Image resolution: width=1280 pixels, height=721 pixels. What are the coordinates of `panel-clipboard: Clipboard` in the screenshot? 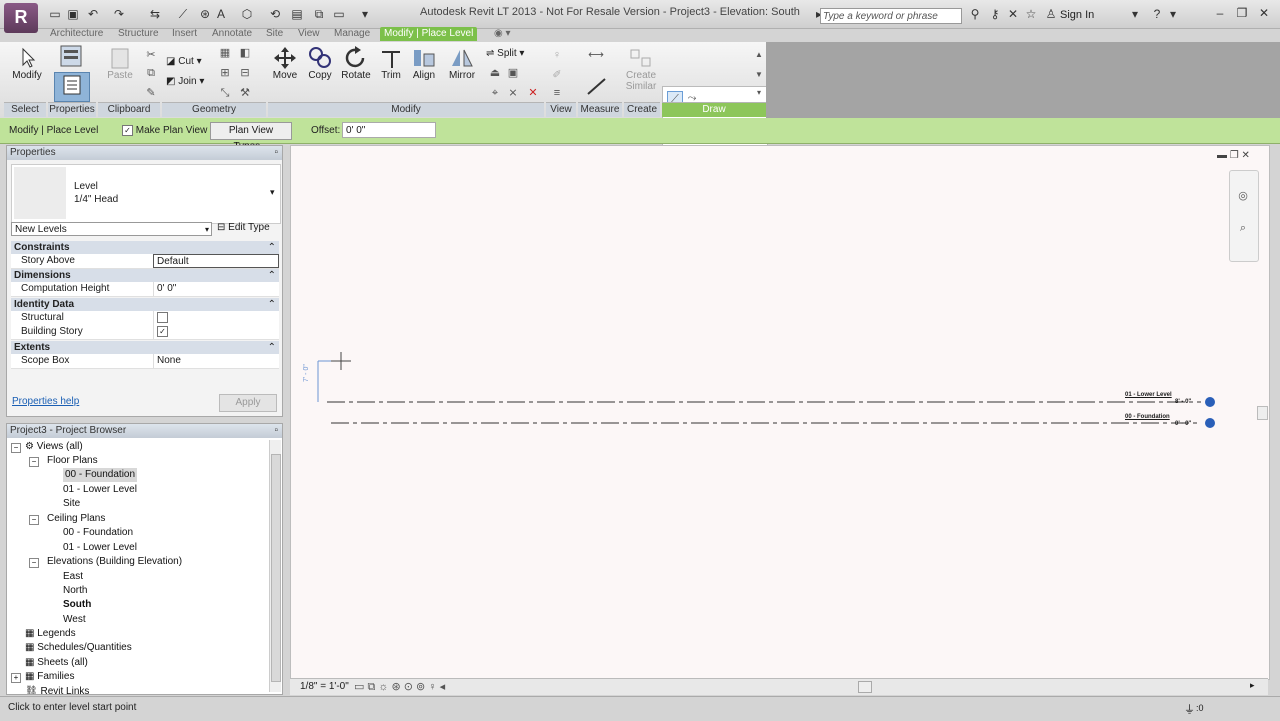 It's located at (129, 109).